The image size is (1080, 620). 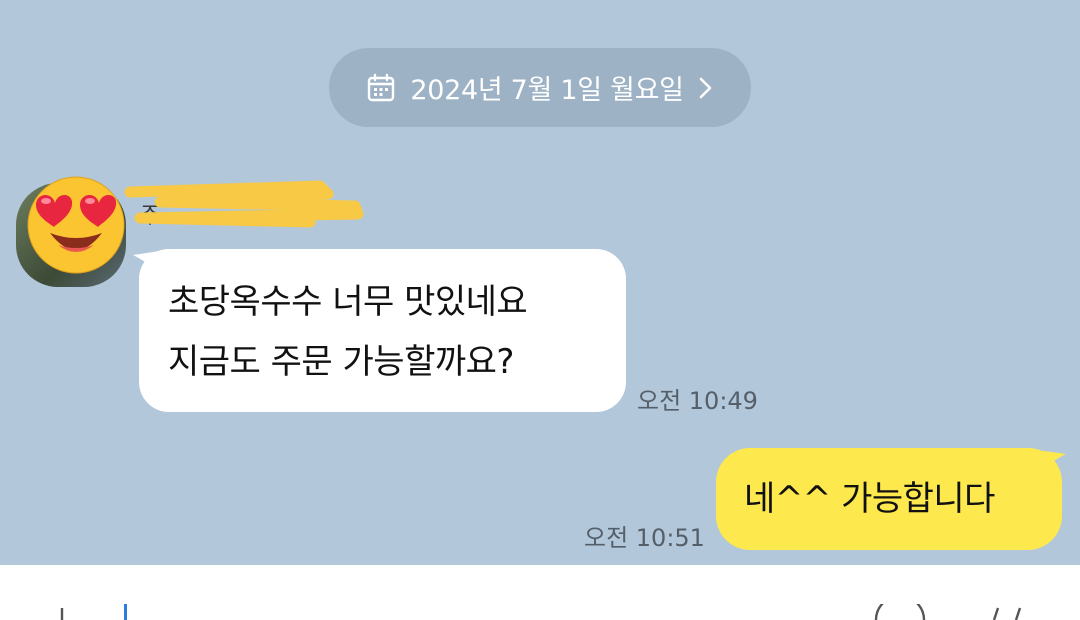 I want to click on plus-icon, so click(x=62, y=612).